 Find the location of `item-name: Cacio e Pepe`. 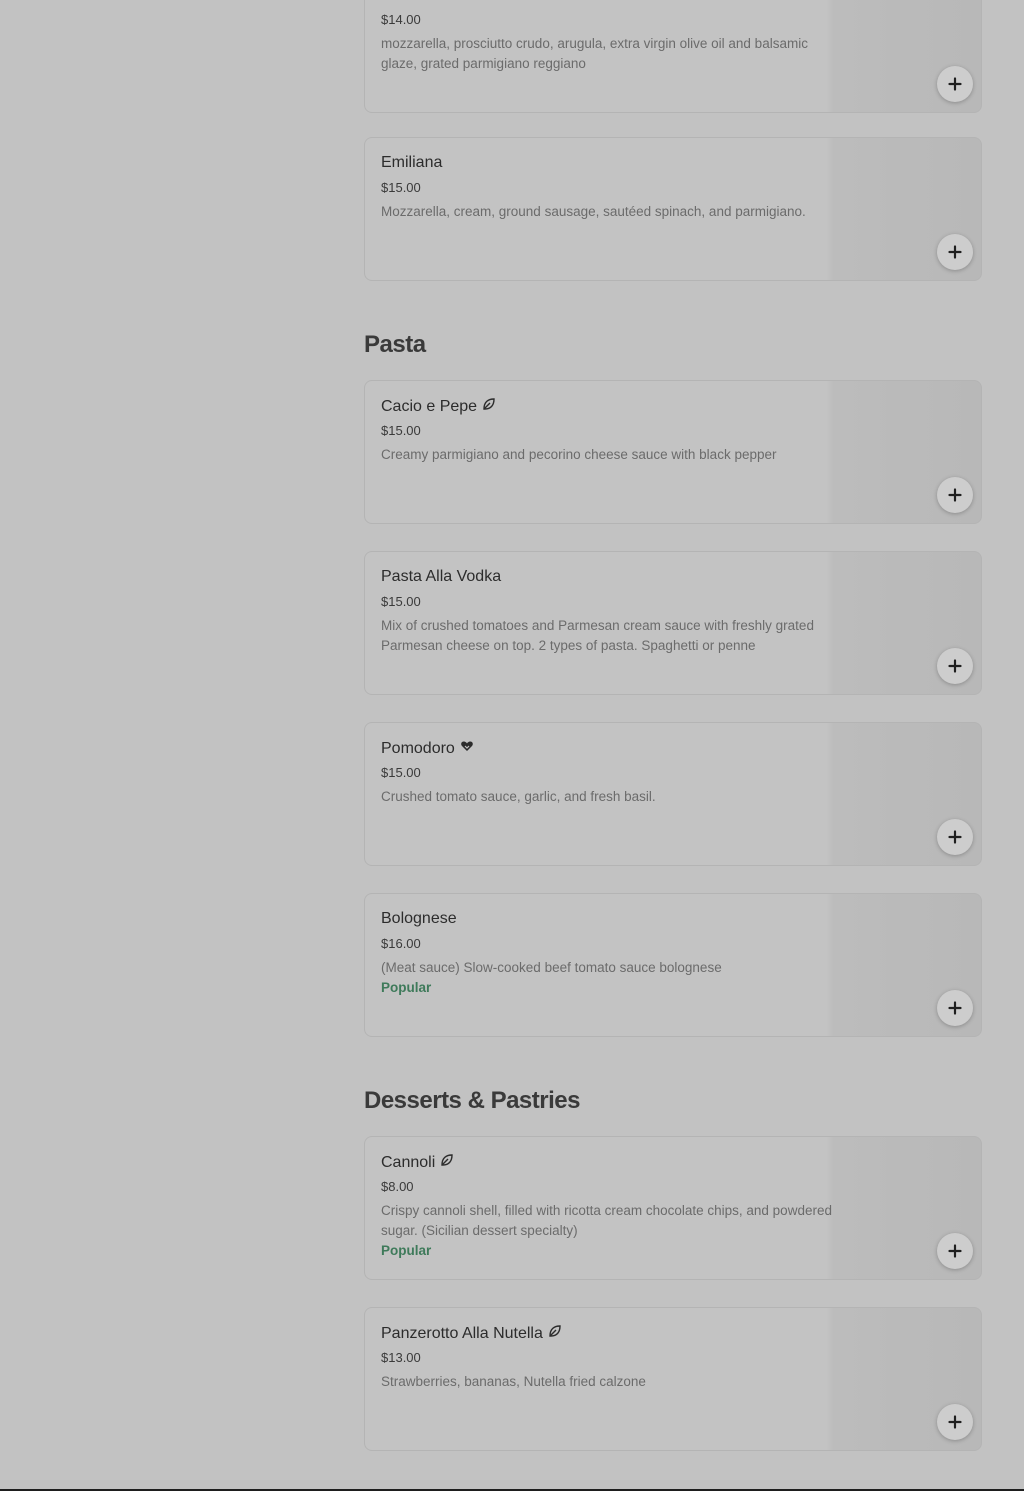

item-name: Cacio e Pepe is located at coordinates (438, 406).